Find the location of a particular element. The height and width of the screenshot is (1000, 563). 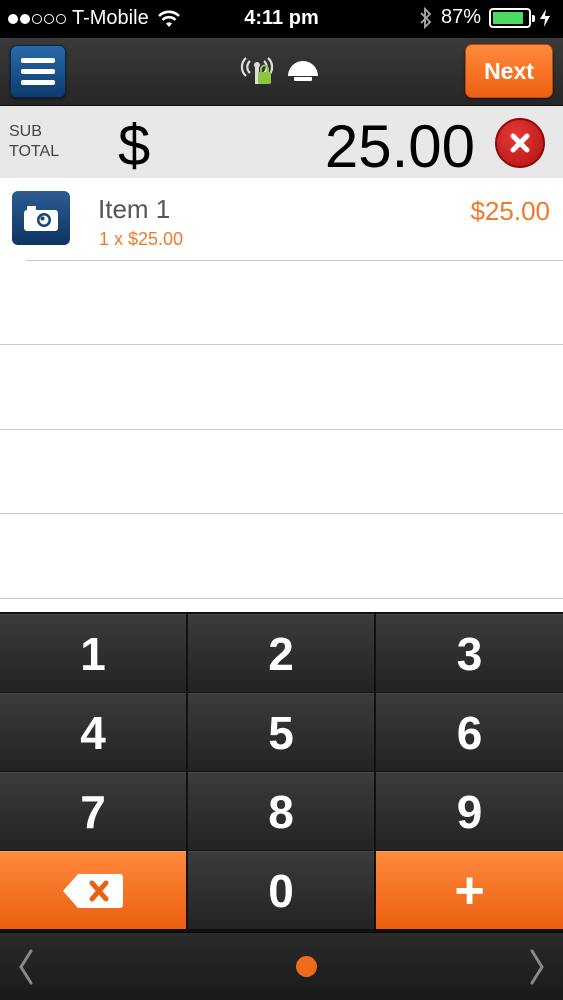

key-1: 1 is located at coordinates (93, 653).